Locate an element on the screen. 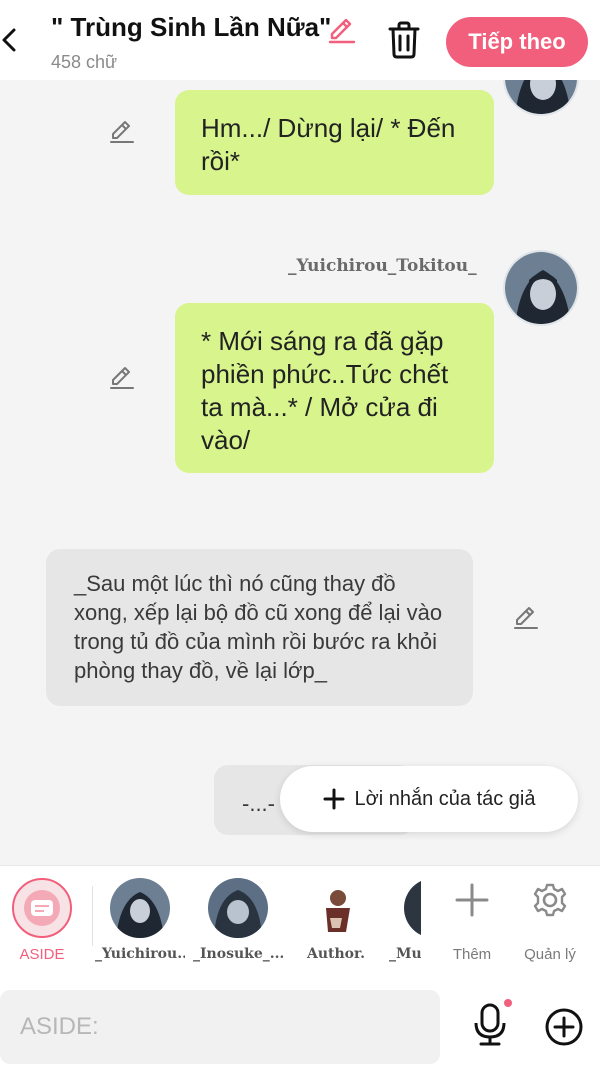 Image resolution: width=600 pixels, height=1066 pixels. top-bar: " Trùng Sinh Lần Nữa" 458 chữ Tiếp theo is located at coordinates (300, 40).